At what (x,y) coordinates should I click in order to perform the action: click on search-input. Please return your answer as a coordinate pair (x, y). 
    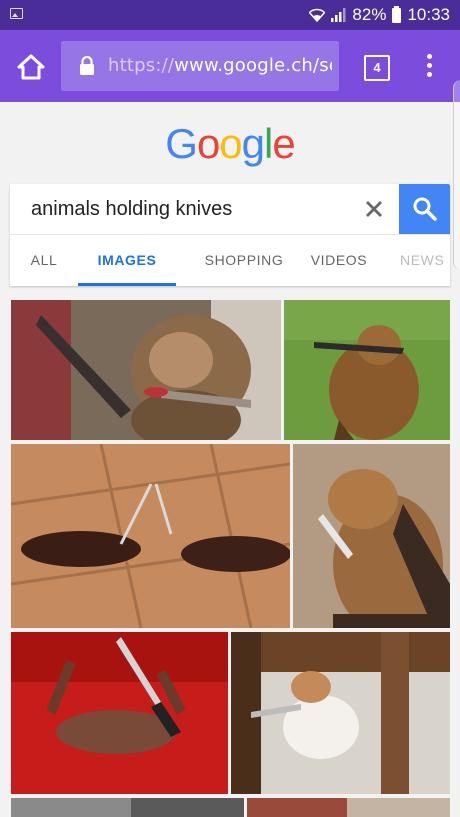
    Looking at the image, I should click on (204, 209).